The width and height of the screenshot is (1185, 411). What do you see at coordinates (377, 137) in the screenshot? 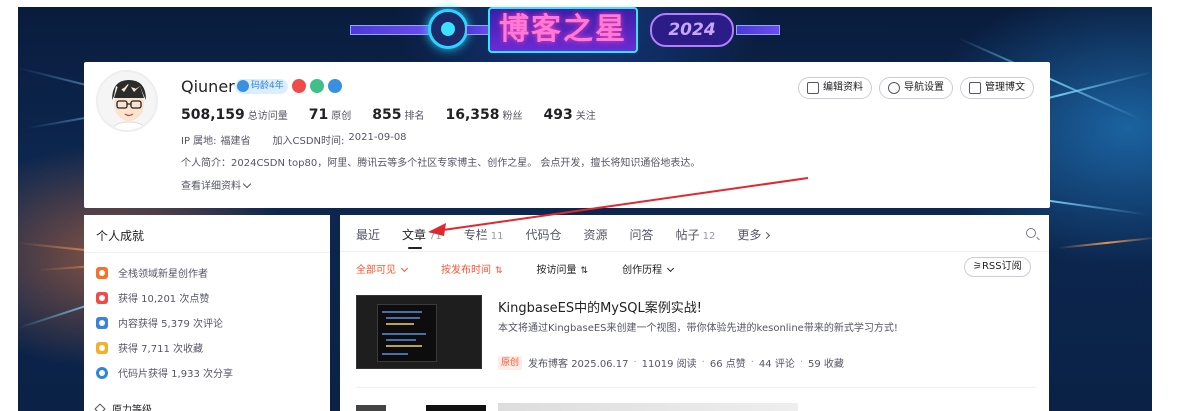
I see `join-value: 2021-09-08` at bounding box center [377, 137].